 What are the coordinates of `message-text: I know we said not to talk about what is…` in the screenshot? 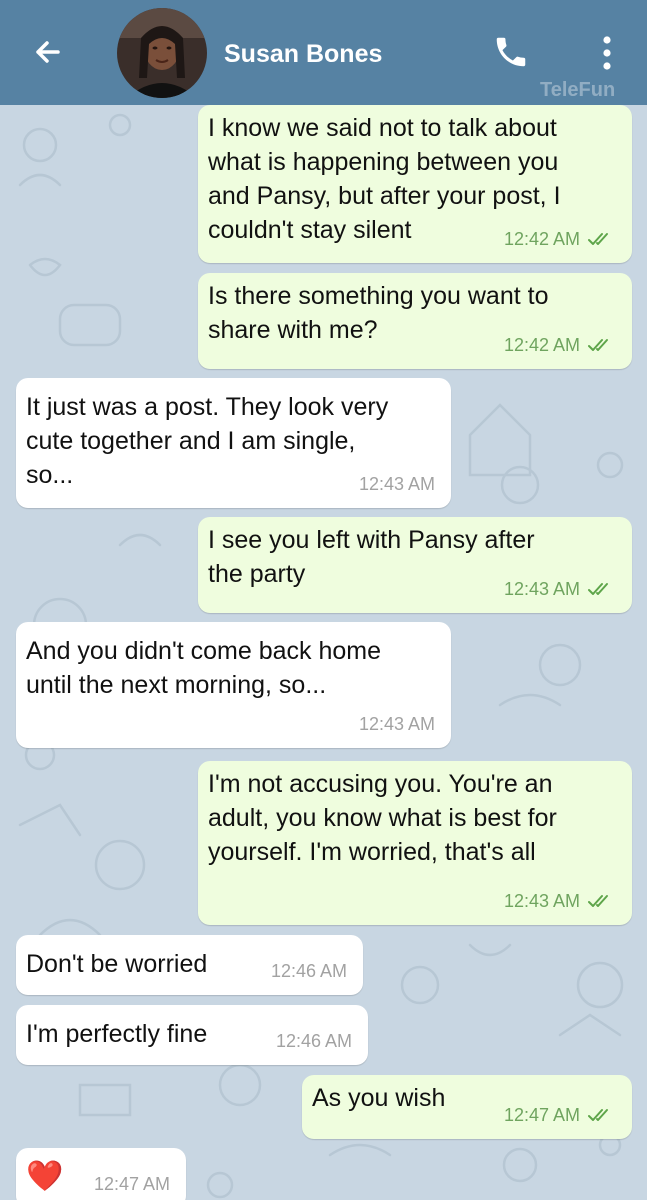 It's located at (384, 179).